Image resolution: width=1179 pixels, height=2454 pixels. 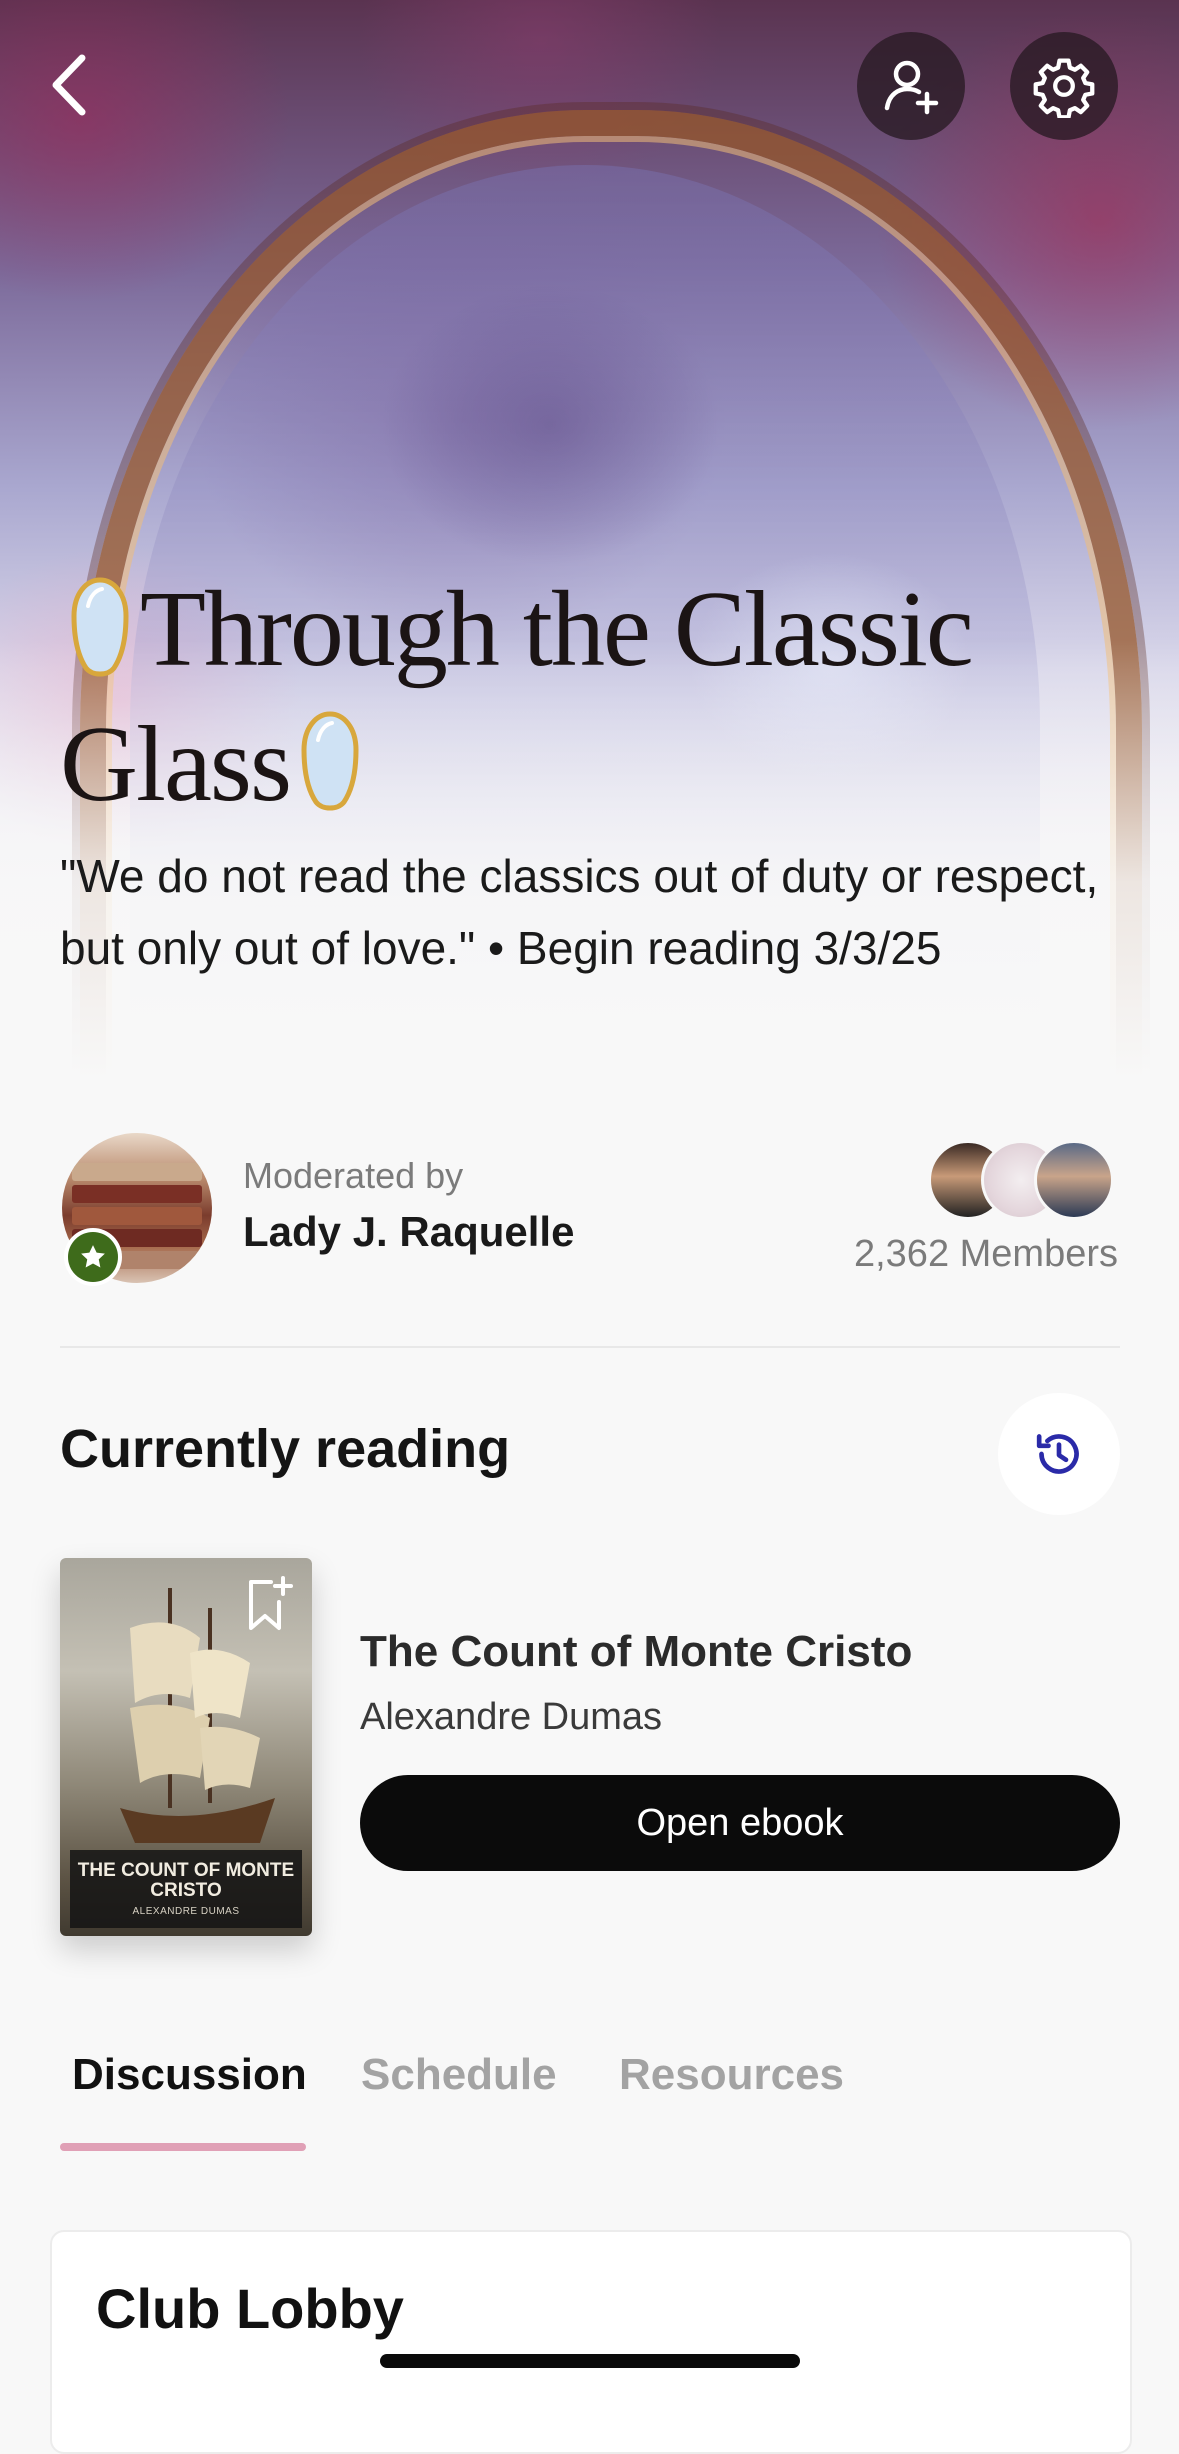 What do you see at coordinates (186, 1880) in the screenshot?
I see `cover-title: THE COUNT OF MONTE CRISTO` at bounding box center [186, 1880].